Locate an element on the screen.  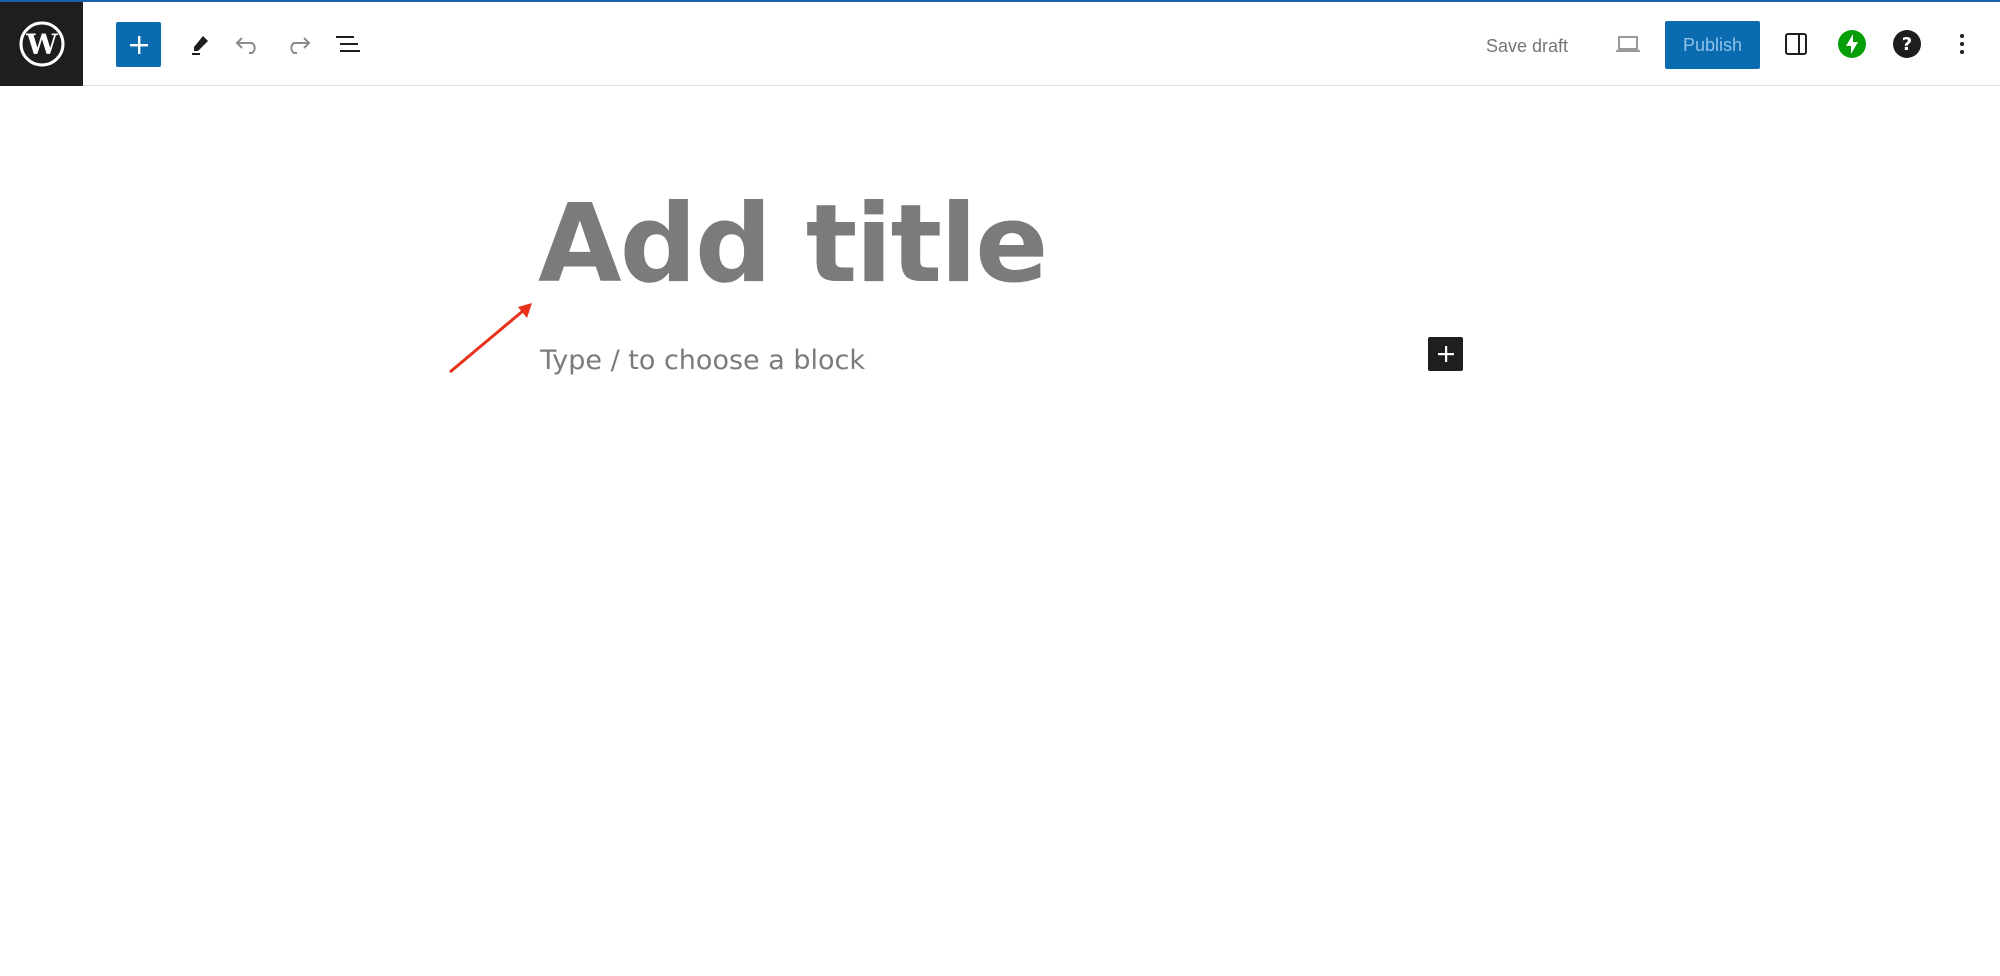
undo-icon is located at coordinates (245, 45).